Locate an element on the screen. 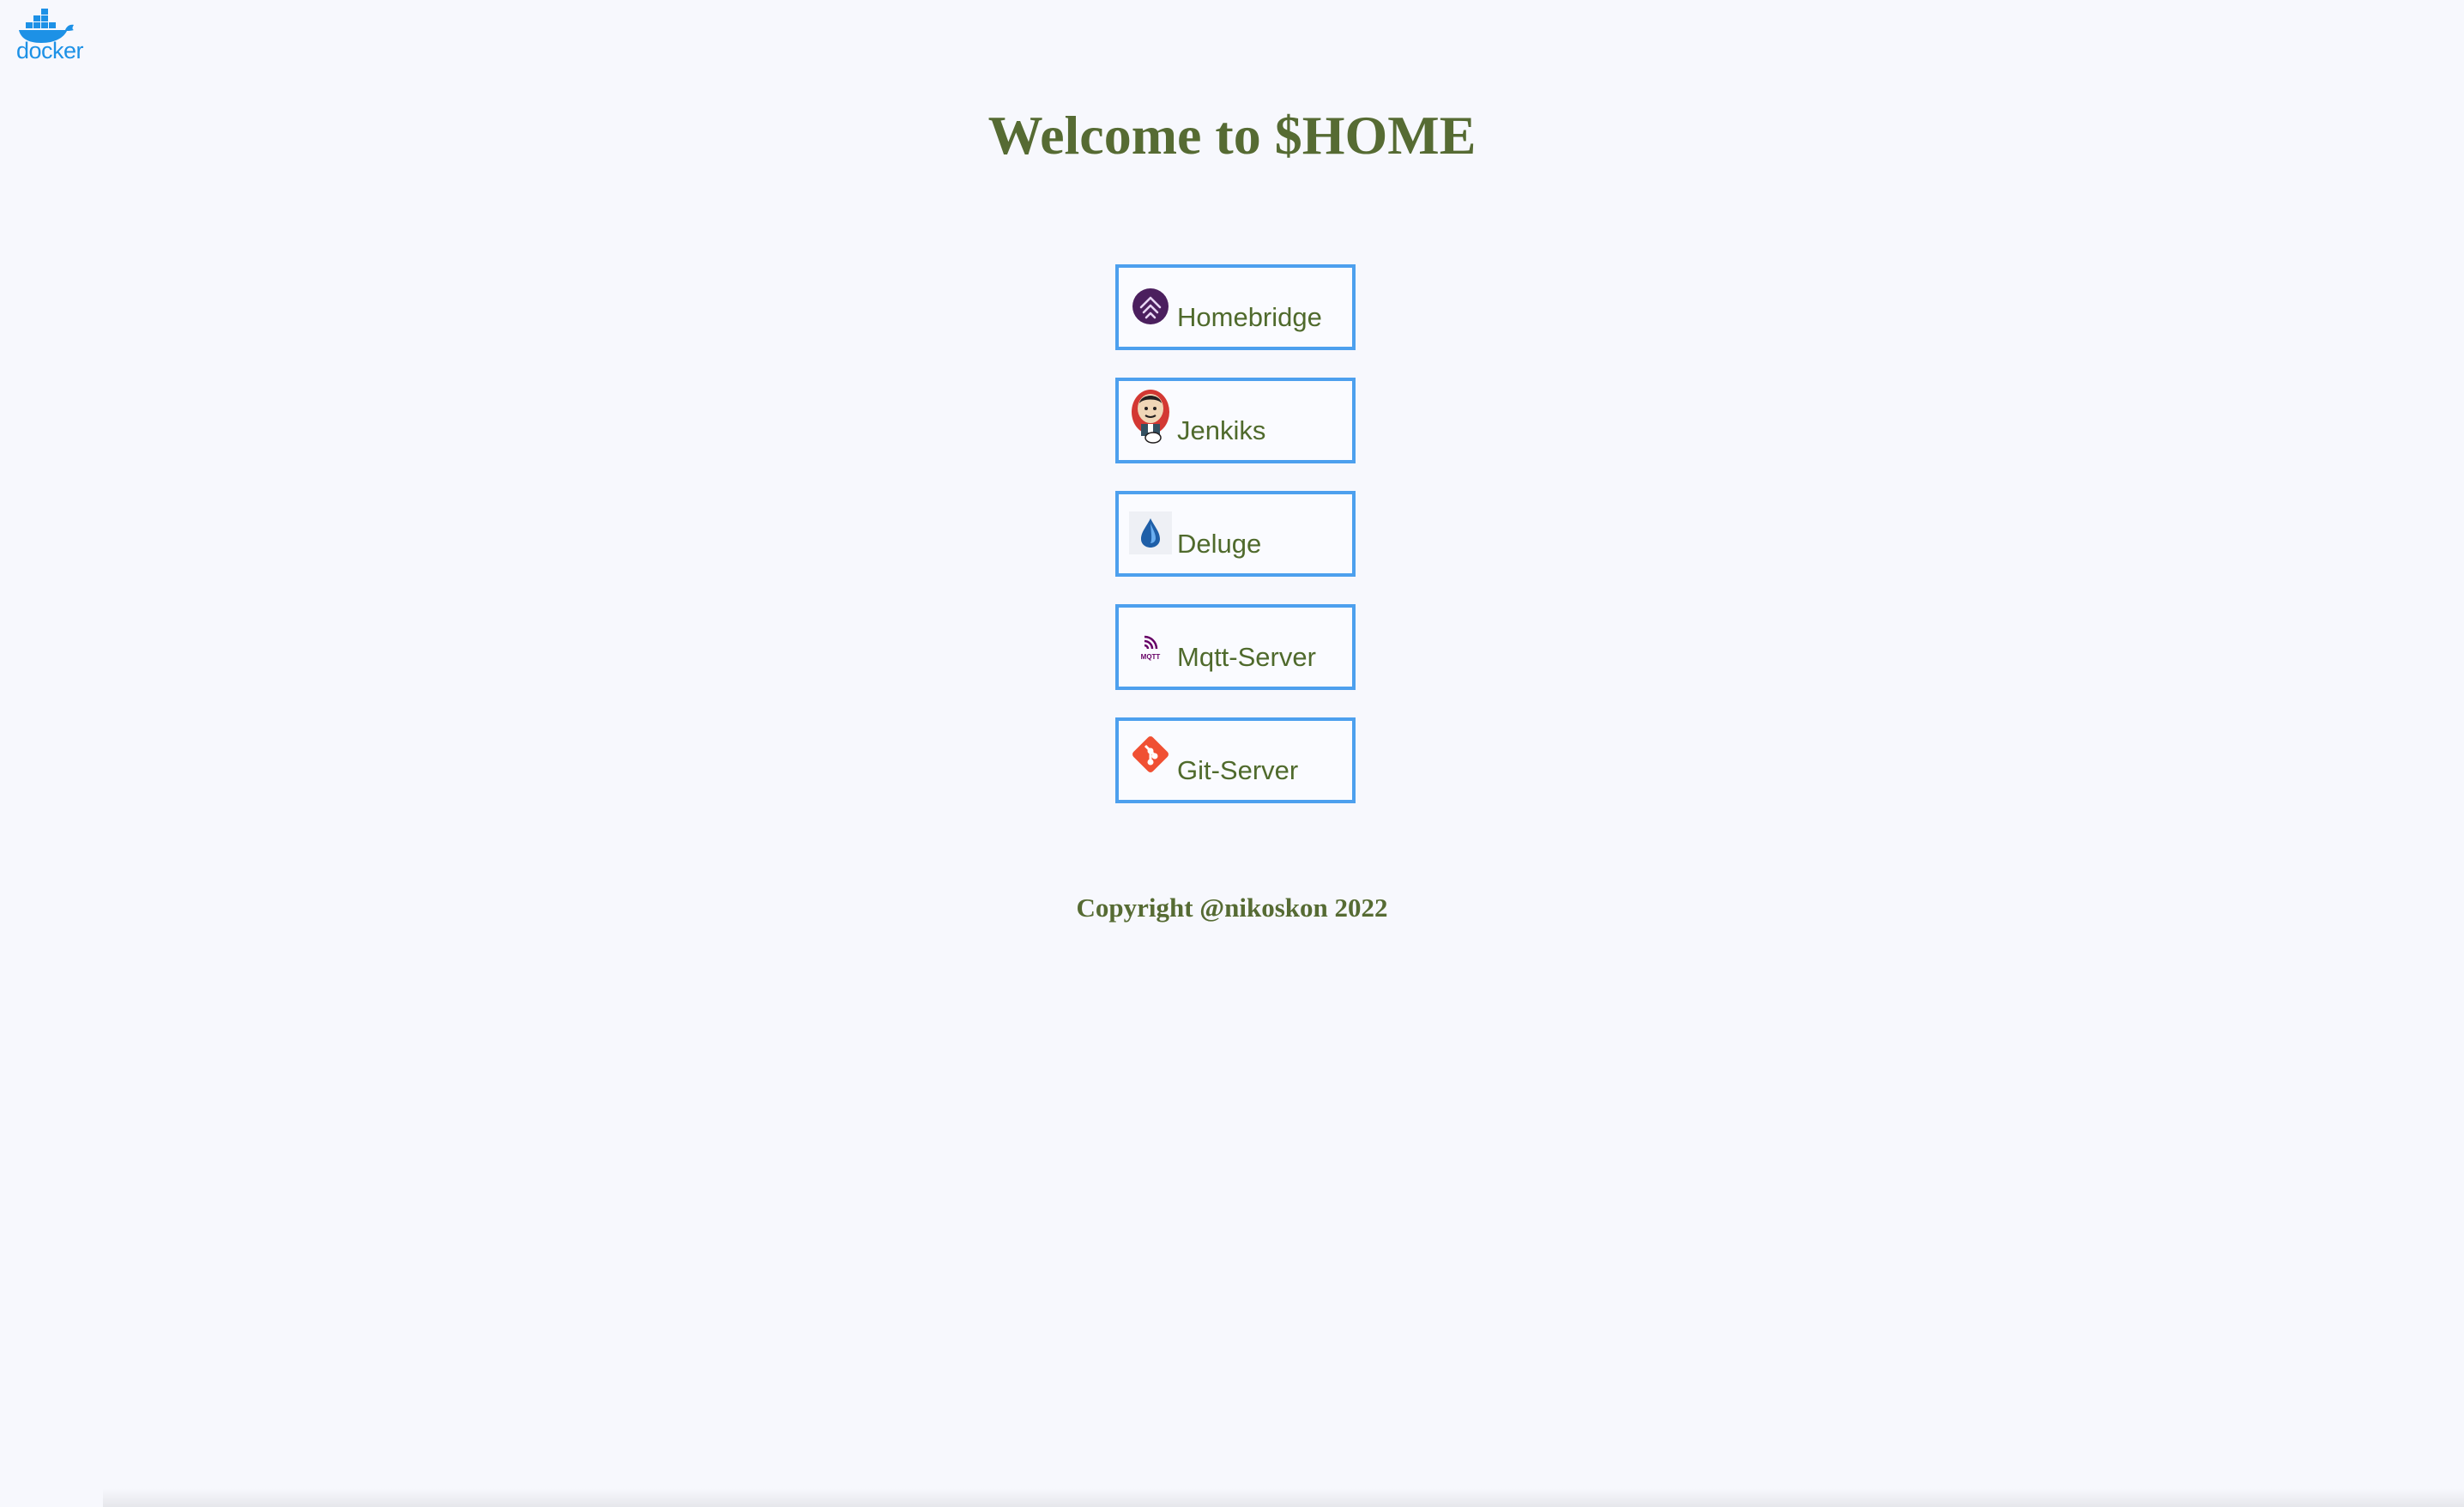  deluge-icon is located at coordinates (1150, 532).